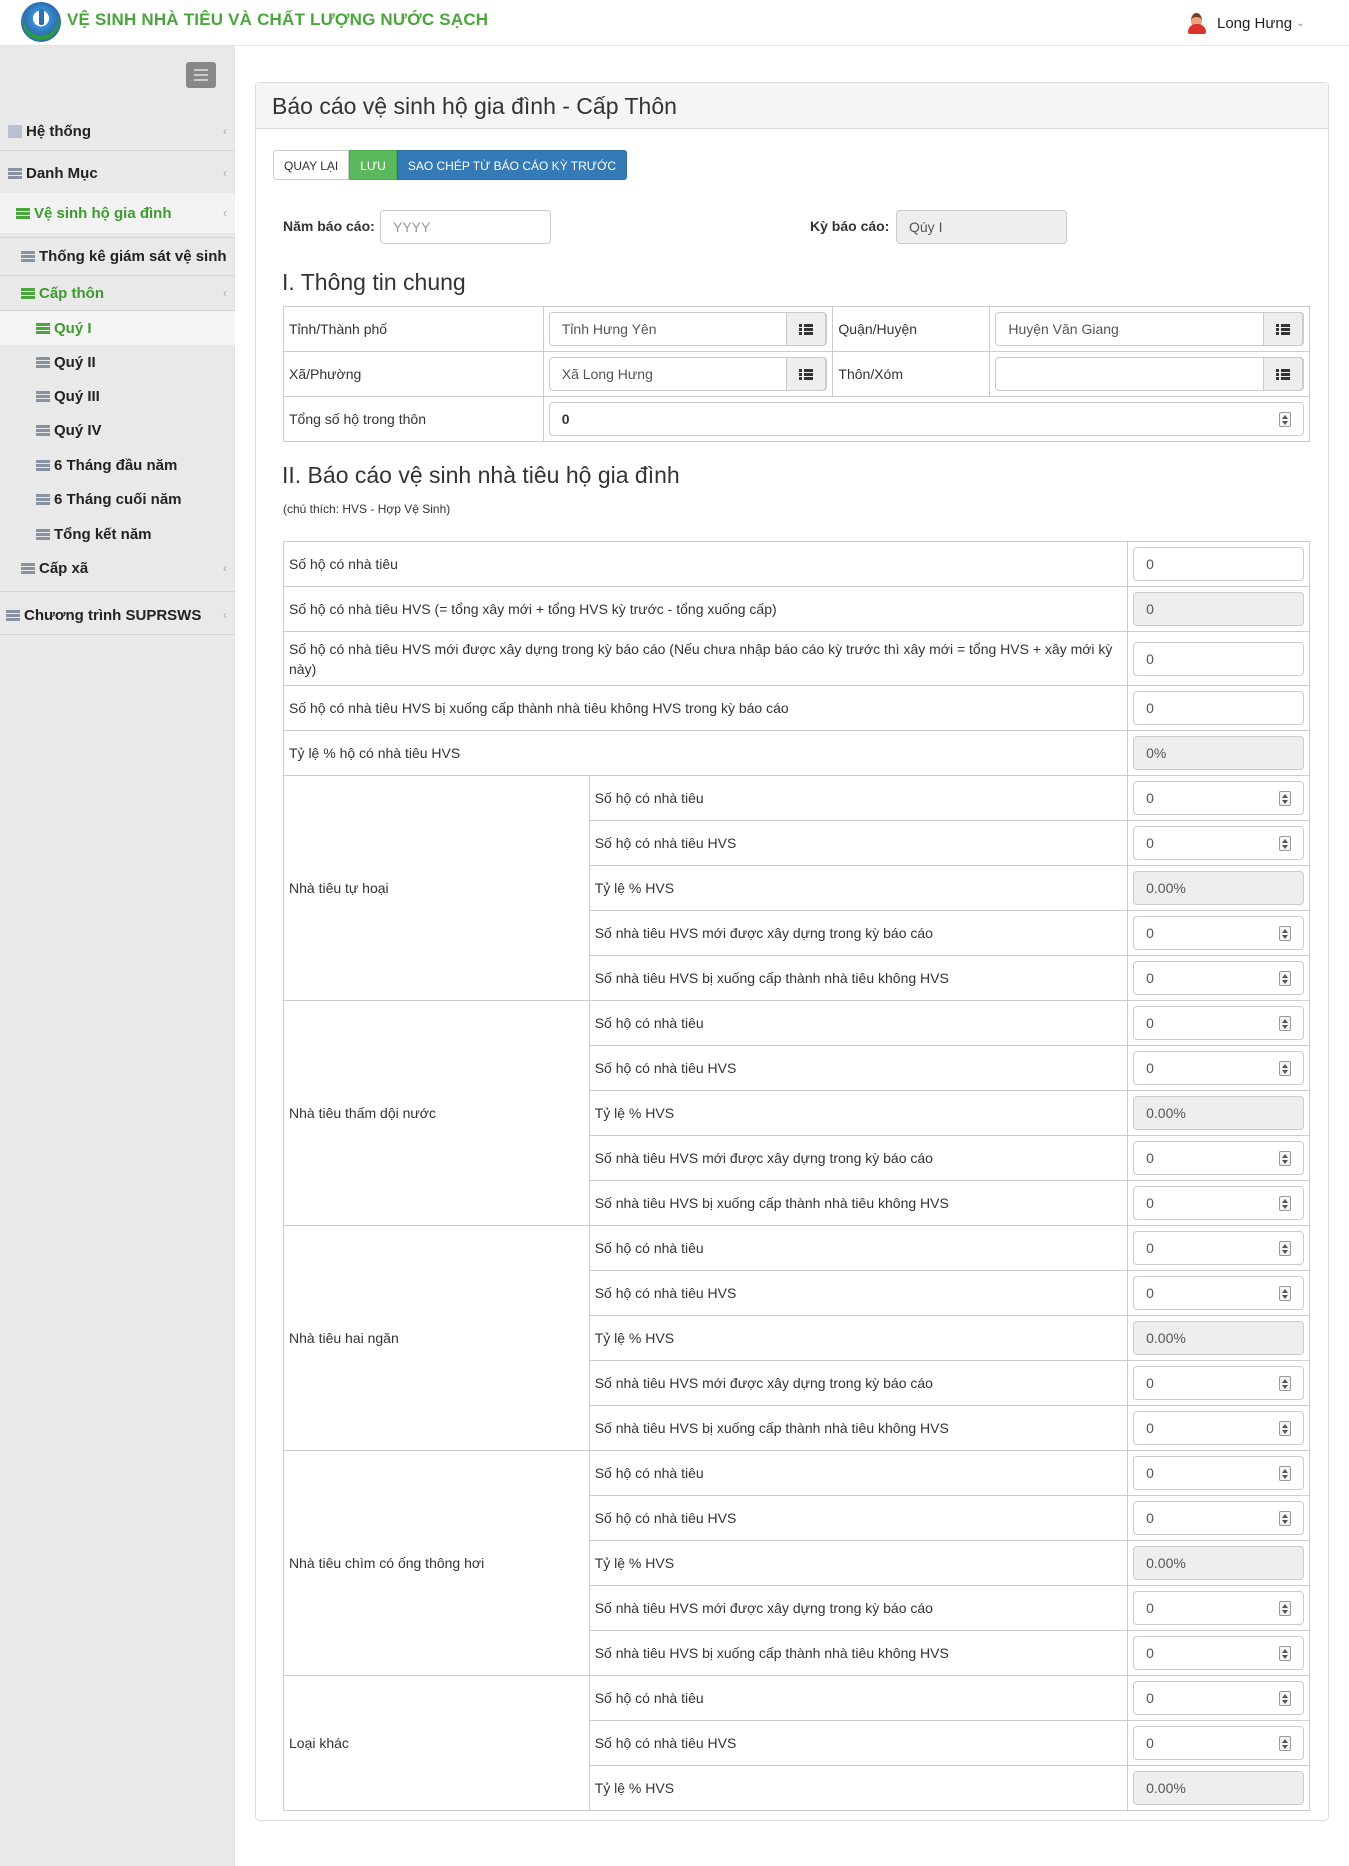 This screenshot has height=1866, width=1349. I want to click on page-title: Báo cáo vệ sinh hộ gia đình - Cấp Thôn, so click(792, 106).